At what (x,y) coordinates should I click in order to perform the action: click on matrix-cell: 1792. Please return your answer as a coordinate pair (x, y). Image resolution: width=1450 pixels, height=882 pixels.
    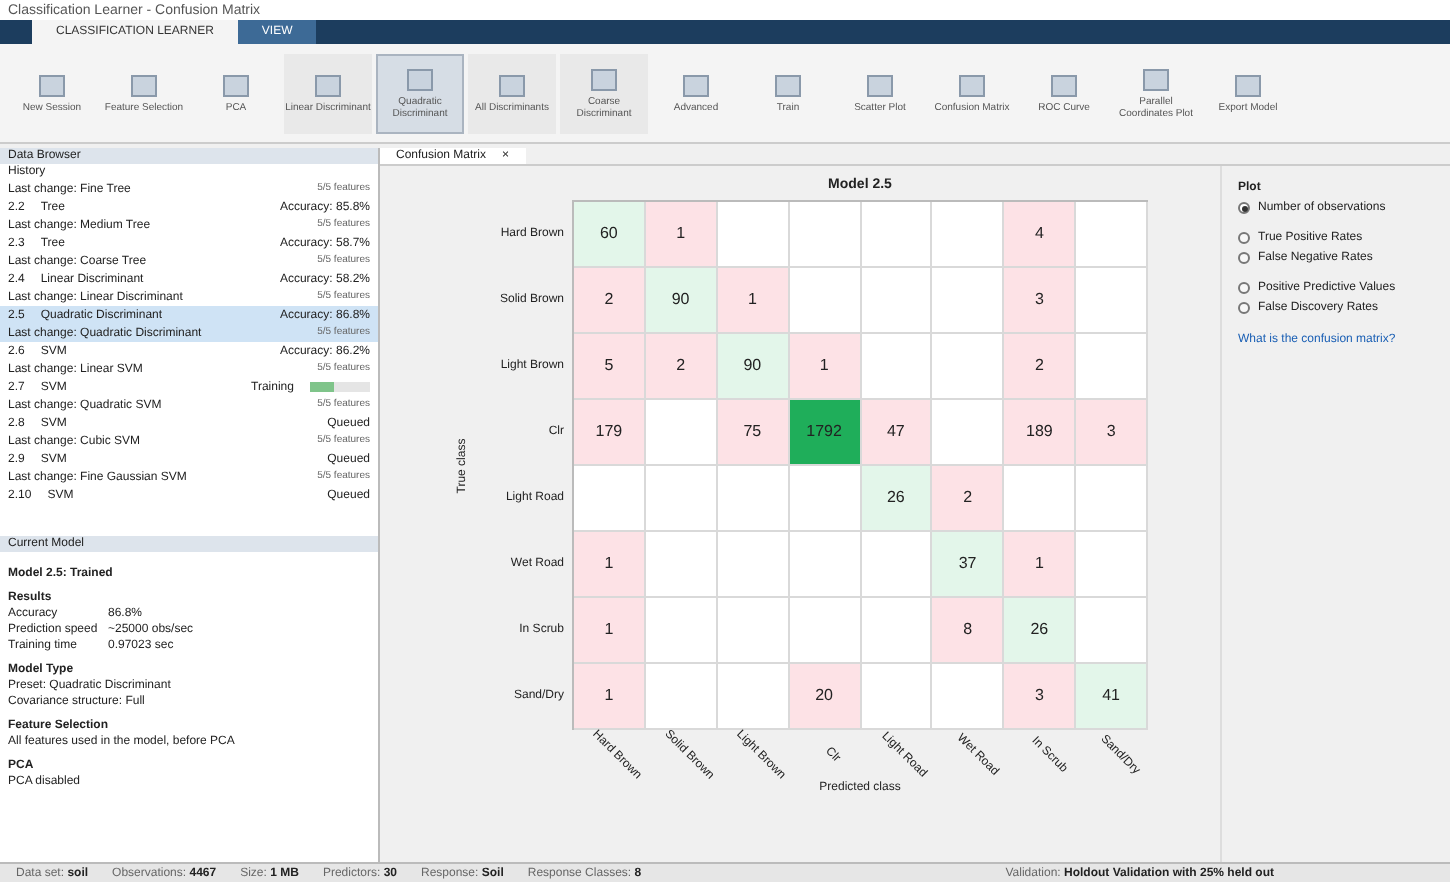
    Looking at the image, I should click on (825, 433).